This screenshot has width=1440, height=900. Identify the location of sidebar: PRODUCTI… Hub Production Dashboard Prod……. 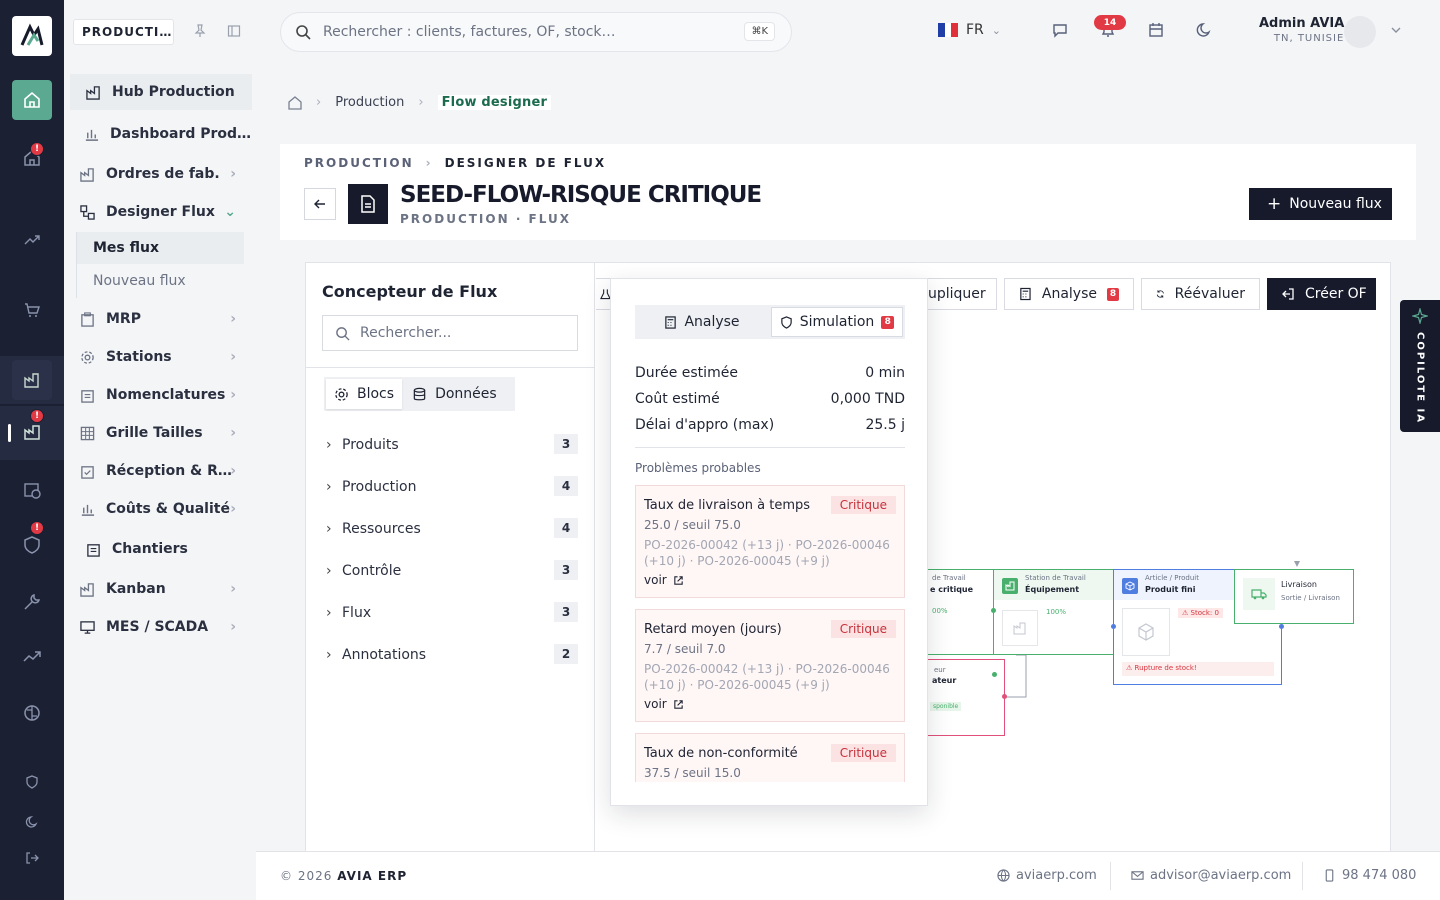
(160, 450).